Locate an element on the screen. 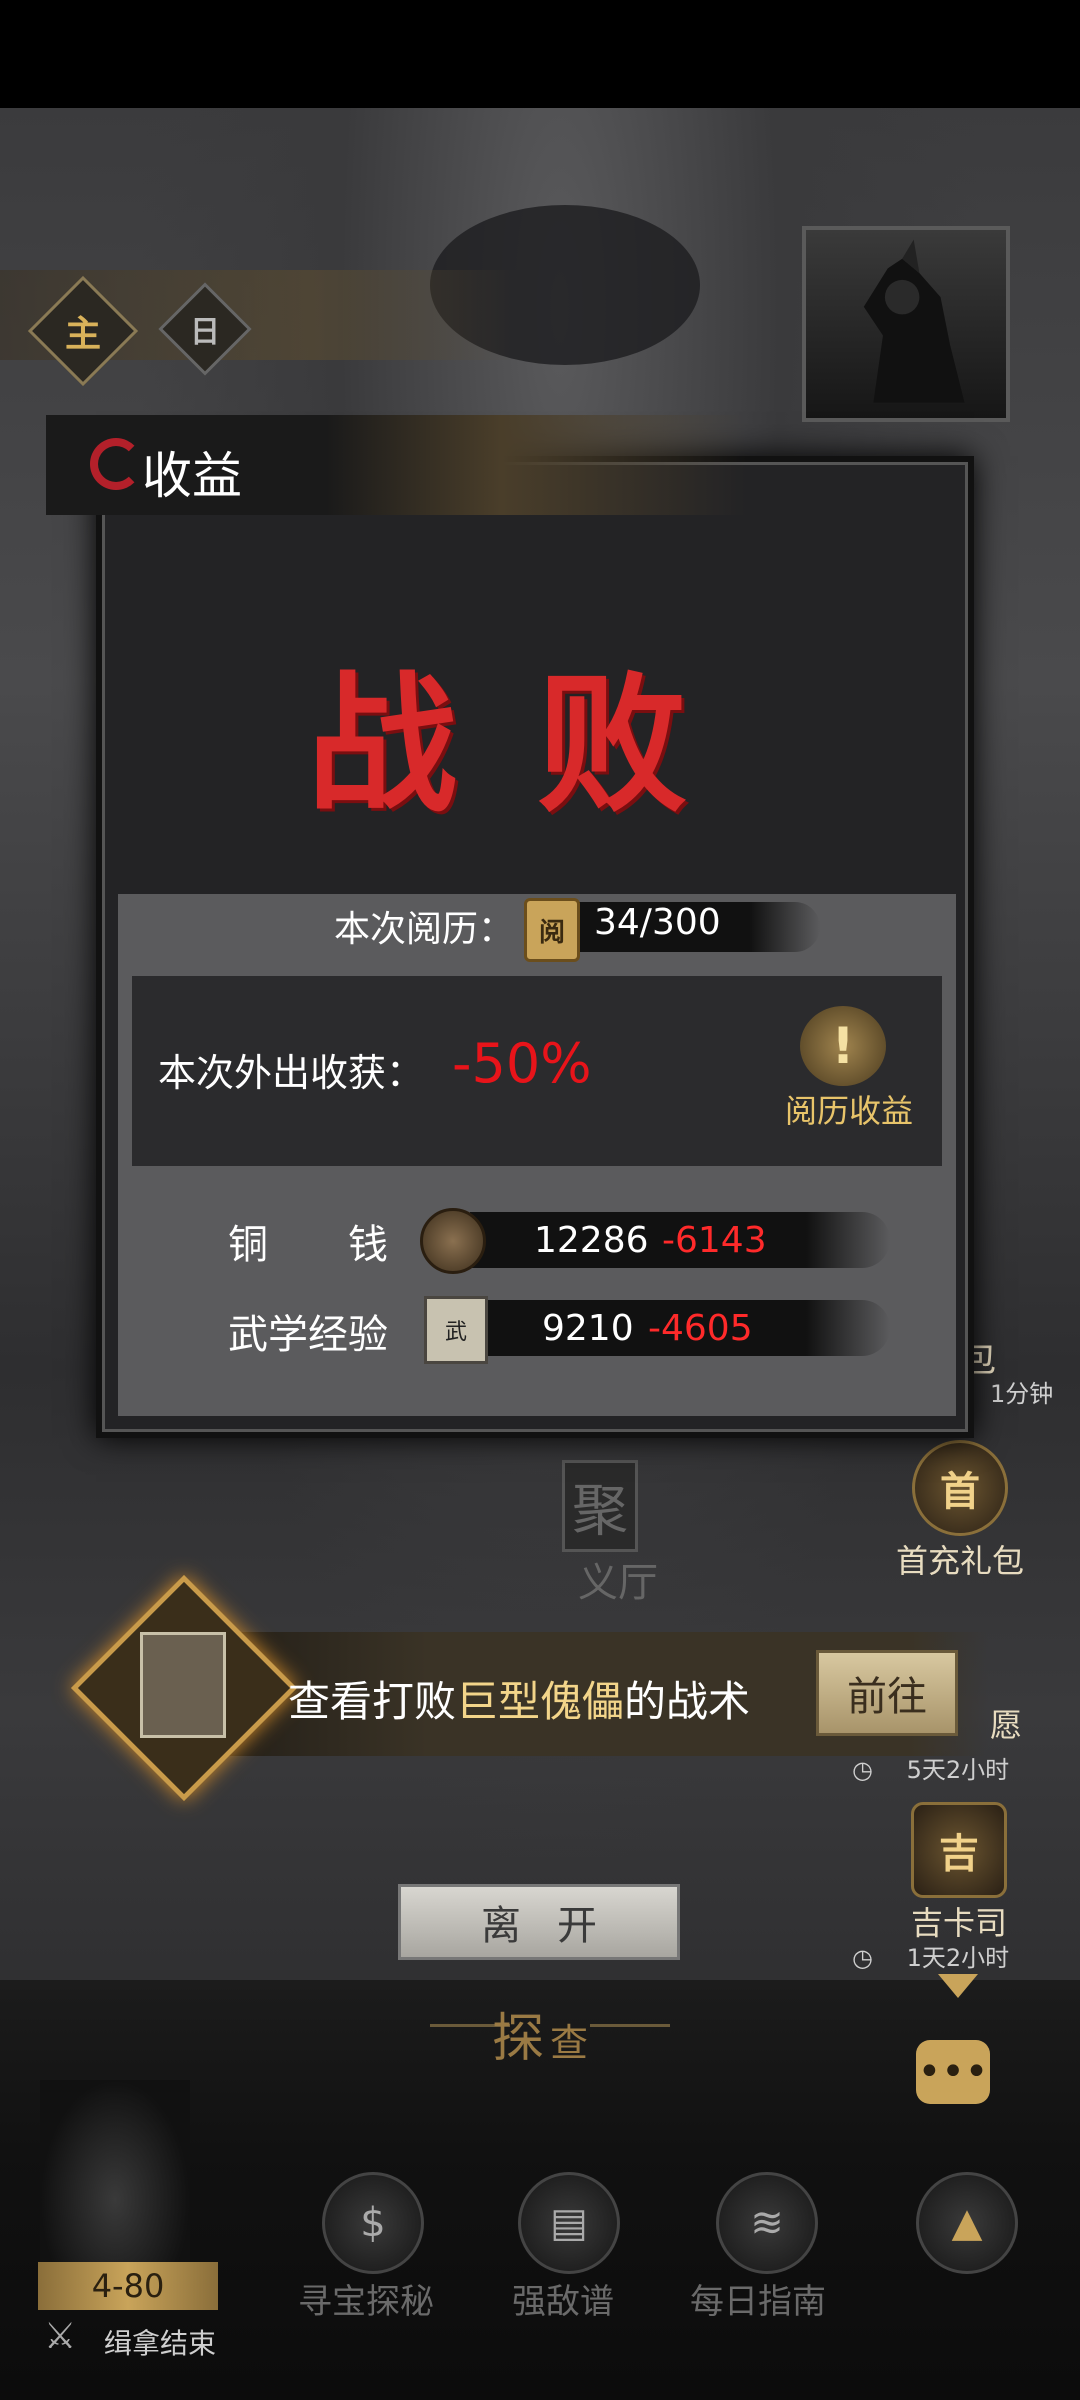 The image size is (1080, 2400). experience-label: 本次阅历： is located at coordinates (424, 929).